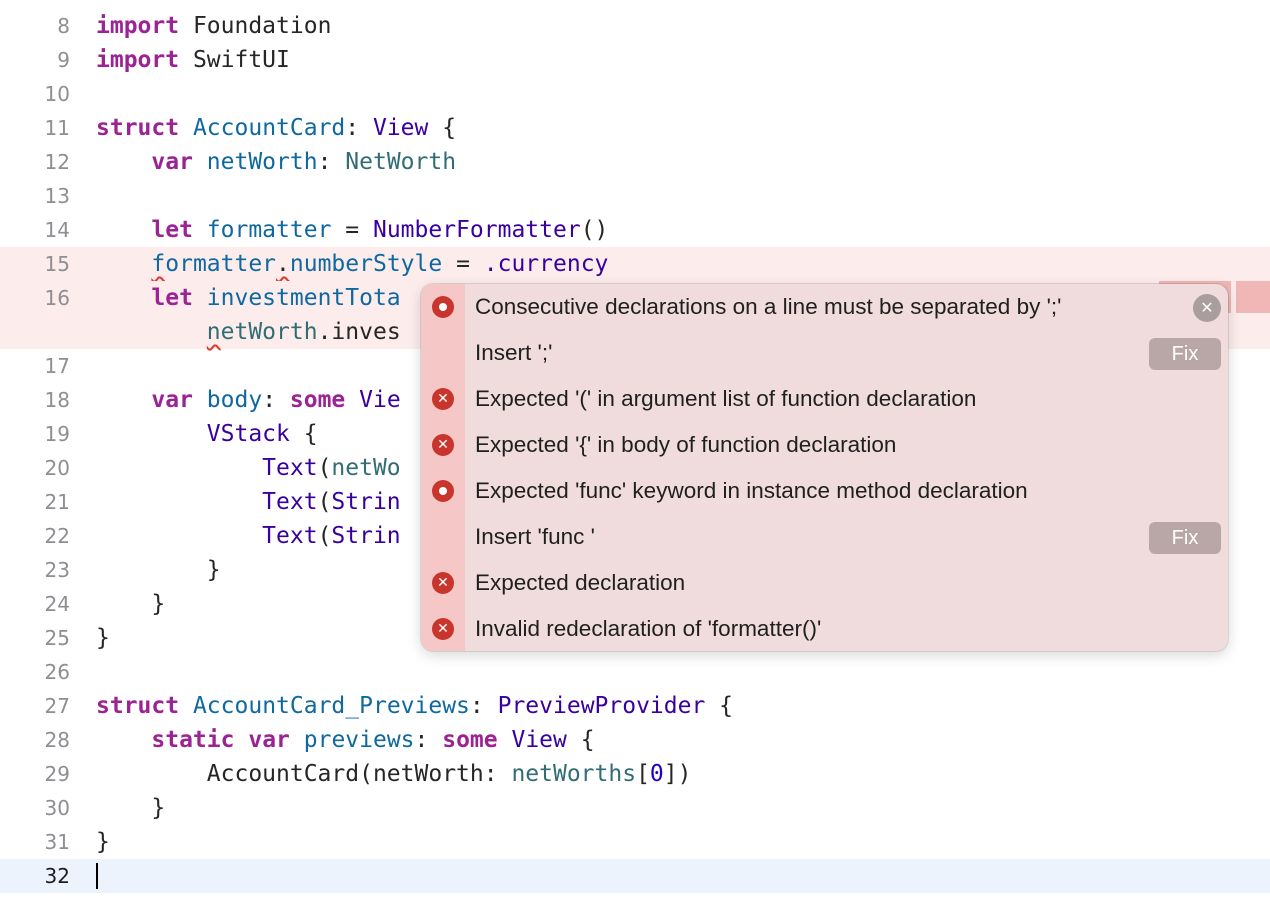 The image size is (1270, 922). What do you see at coordinates (331, 706) in the screenshot?
I see `code-token: AccountCard_Previews` at bounding box center [331, 706].